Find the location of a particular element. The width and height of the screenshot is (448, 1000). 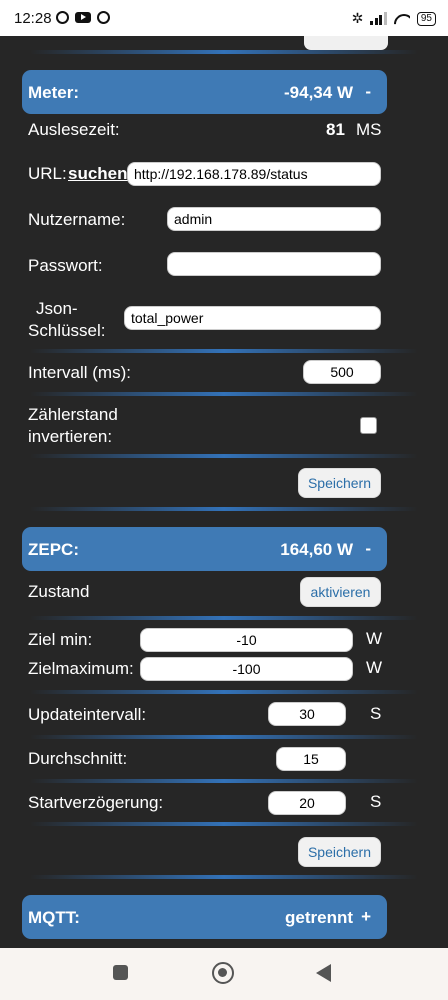

mqtt-status-value: getrennt is located at coordinates (319, 917).